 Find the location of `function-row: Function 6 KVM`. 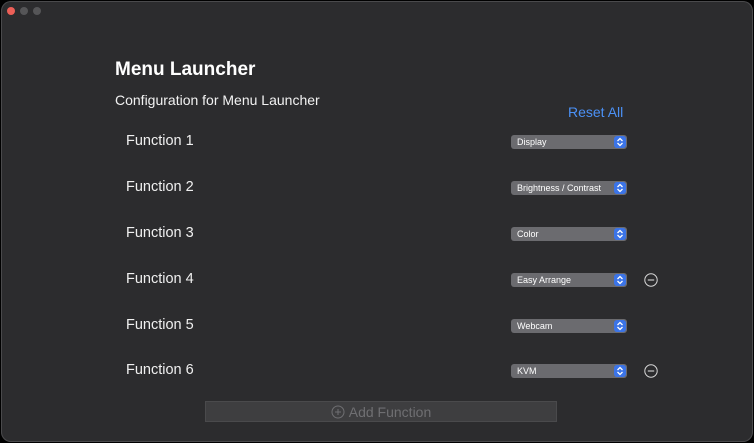

function-row: Function 6 KVM is located at coordinates (377, 371).